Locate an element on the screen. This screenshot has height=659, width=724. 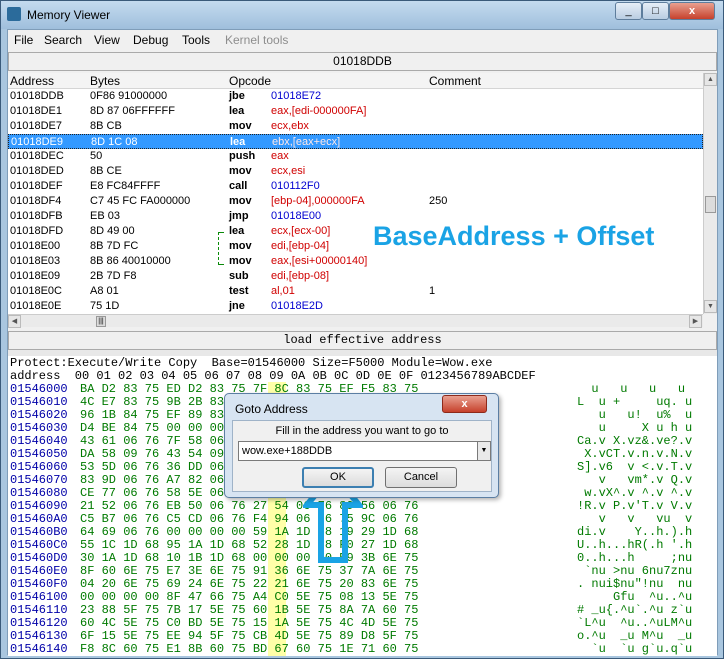
row-address: 01018E0C is located at coordinates (36, 291).